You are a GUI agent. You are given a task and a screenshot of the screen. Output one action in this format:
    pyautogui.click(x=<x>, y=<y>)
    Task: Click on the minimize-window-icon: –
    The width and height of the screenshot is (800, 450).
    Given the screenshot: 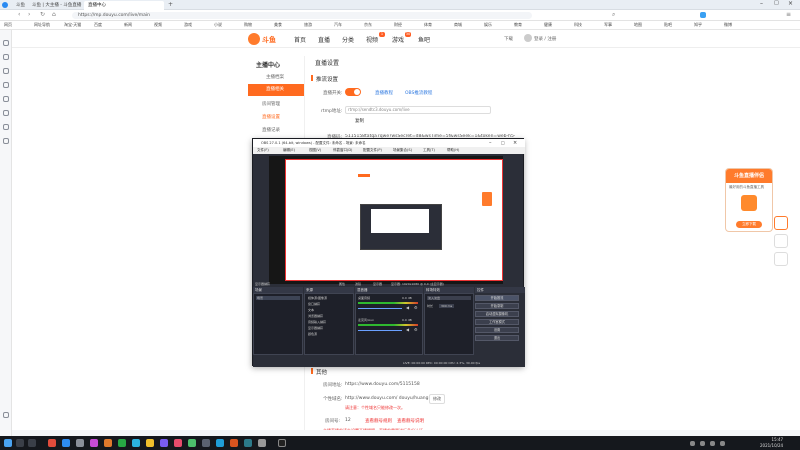 What is the action you would take?
    pyautogui.click(x=761, y=3)
    